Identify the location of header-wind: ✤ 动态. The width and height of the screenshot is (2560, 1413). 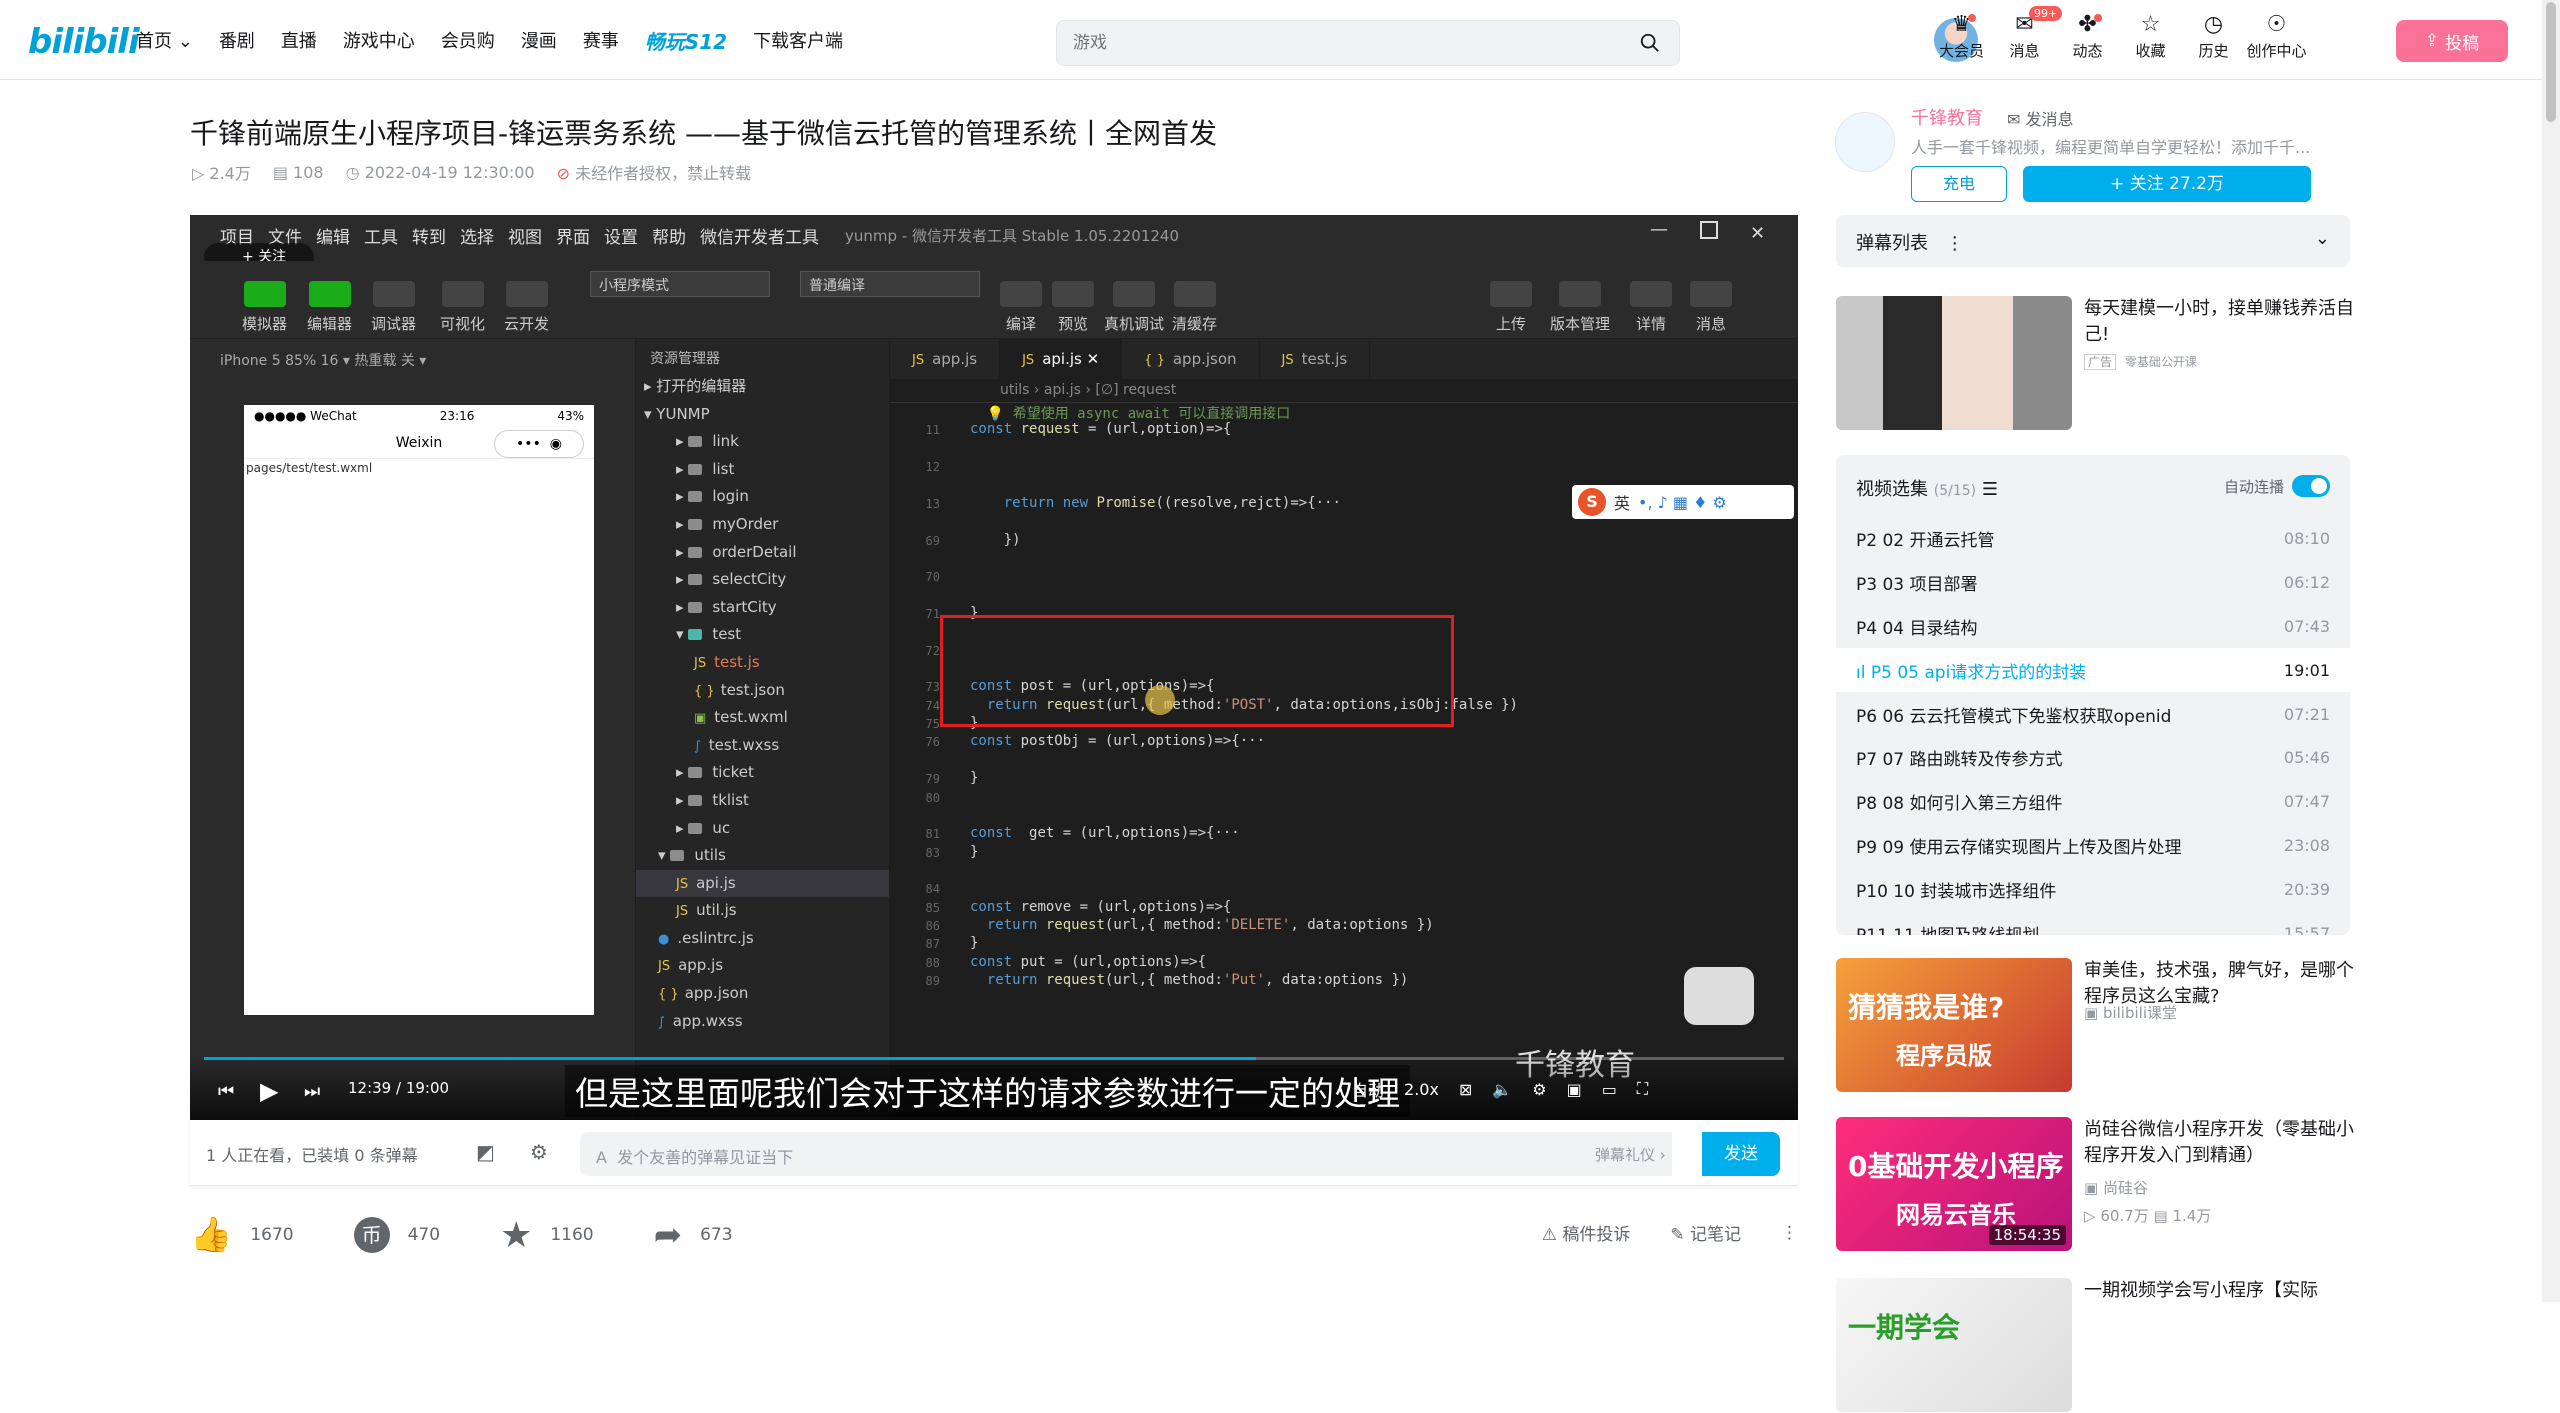
(2087, 35).